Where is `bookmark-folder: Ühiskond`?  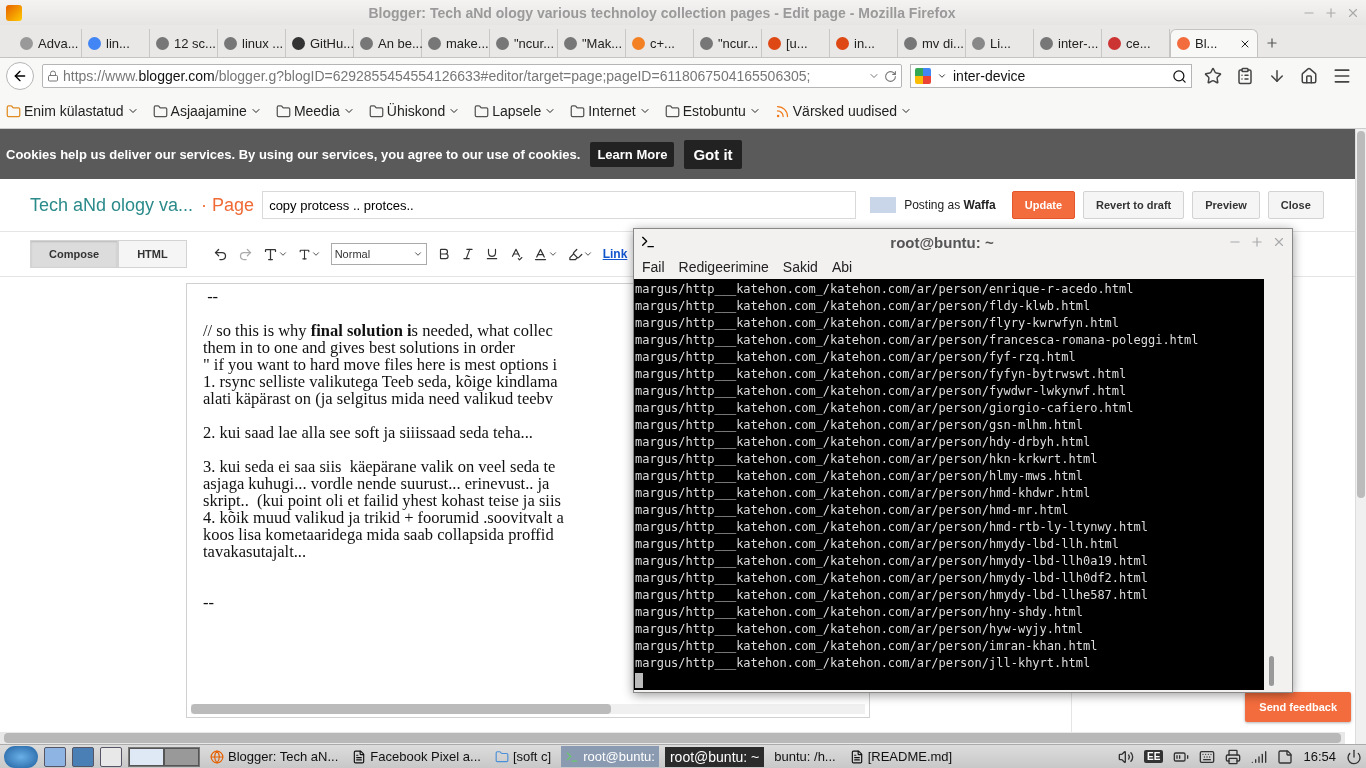
bookmark-folder: Ühiskond is located at coordinates (414, 111).